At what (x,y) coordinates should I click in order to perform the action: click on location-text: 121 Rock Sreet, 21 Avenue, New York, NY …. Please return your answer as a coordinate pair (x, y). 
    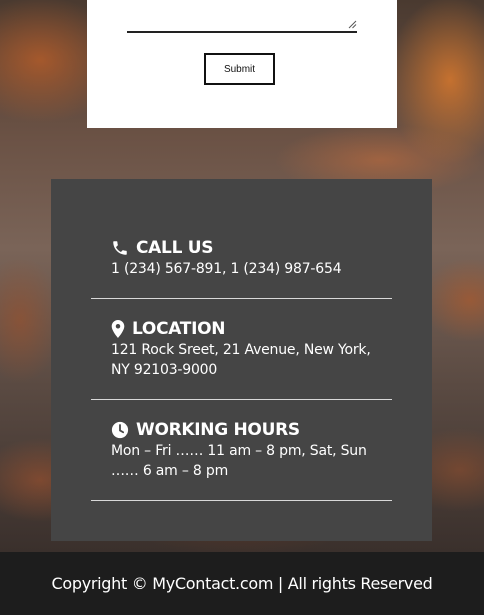
    Looking at the image, I should click on (241, 360).